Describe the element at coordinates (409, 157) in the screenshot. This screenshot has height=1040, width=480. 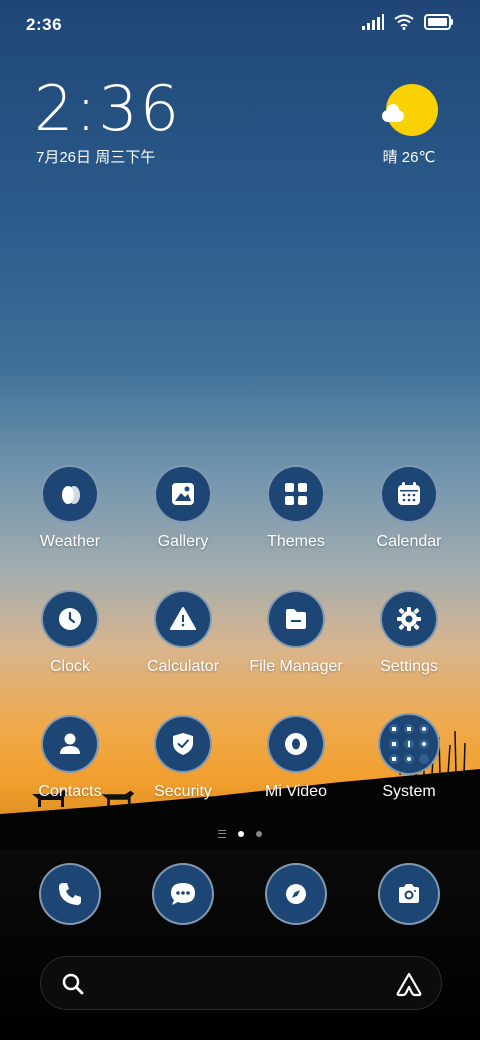
I see `weather-widget-text: 晴 26℃` at that location.